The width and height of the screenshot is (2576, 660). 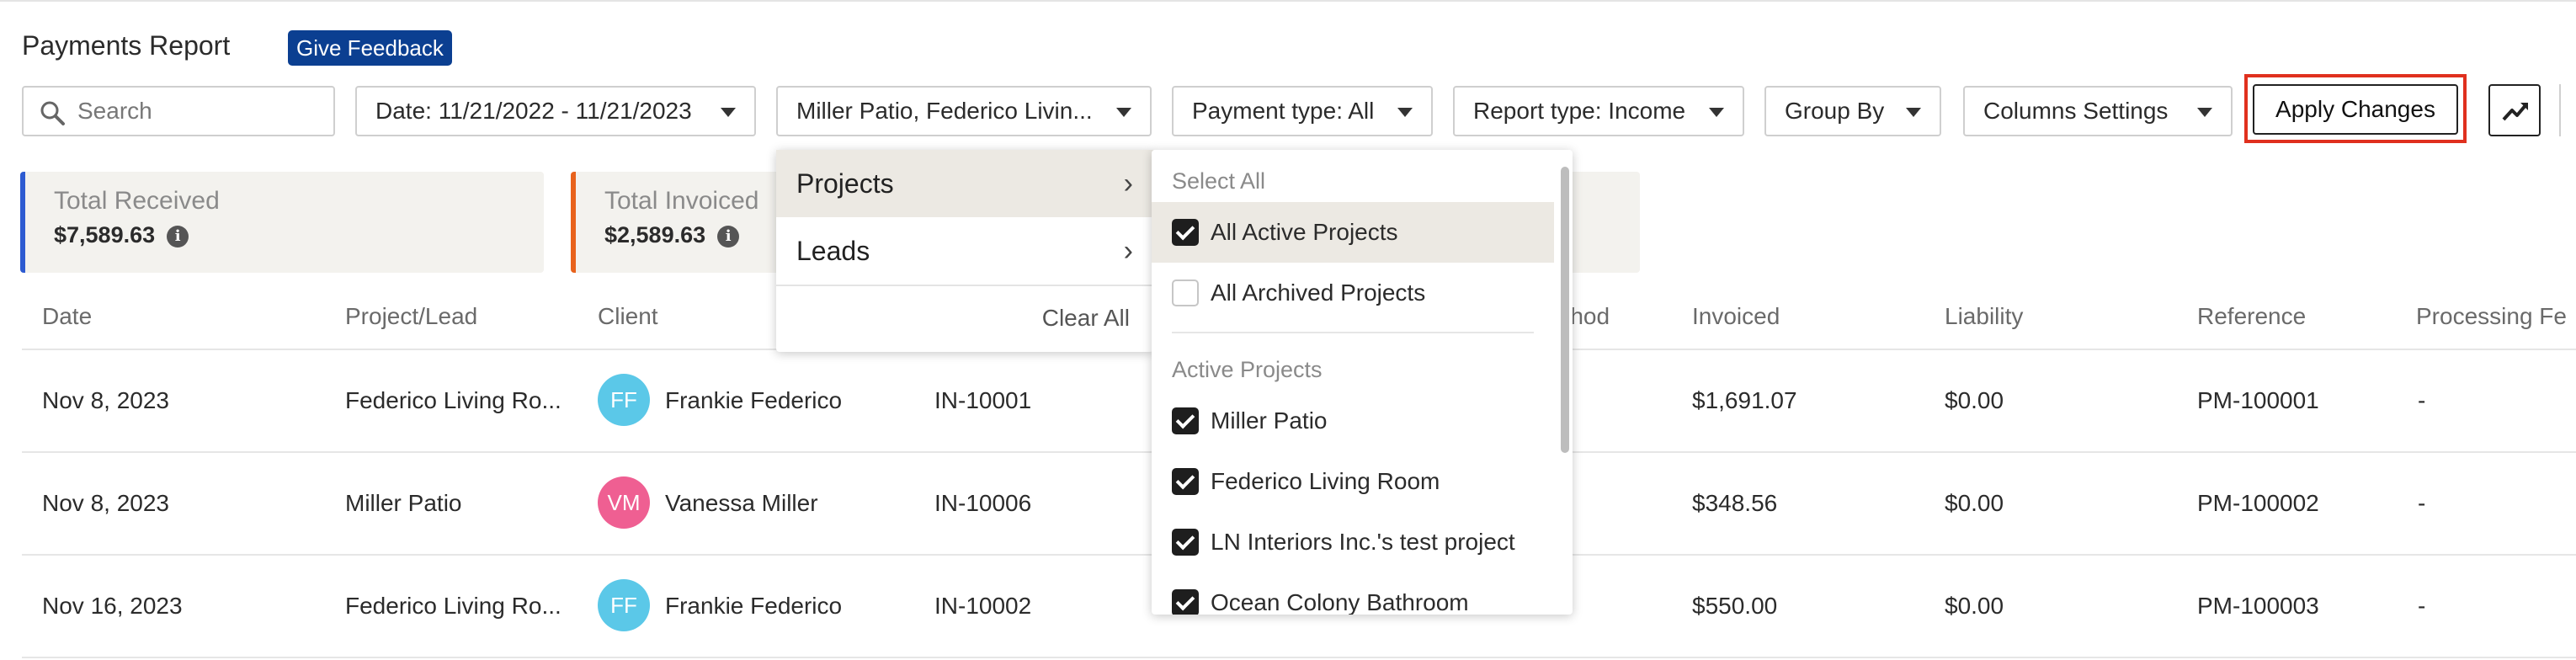 I want to click on checkbox-project: Ocean Colony Bathroom, so click(x=1353, y=594).